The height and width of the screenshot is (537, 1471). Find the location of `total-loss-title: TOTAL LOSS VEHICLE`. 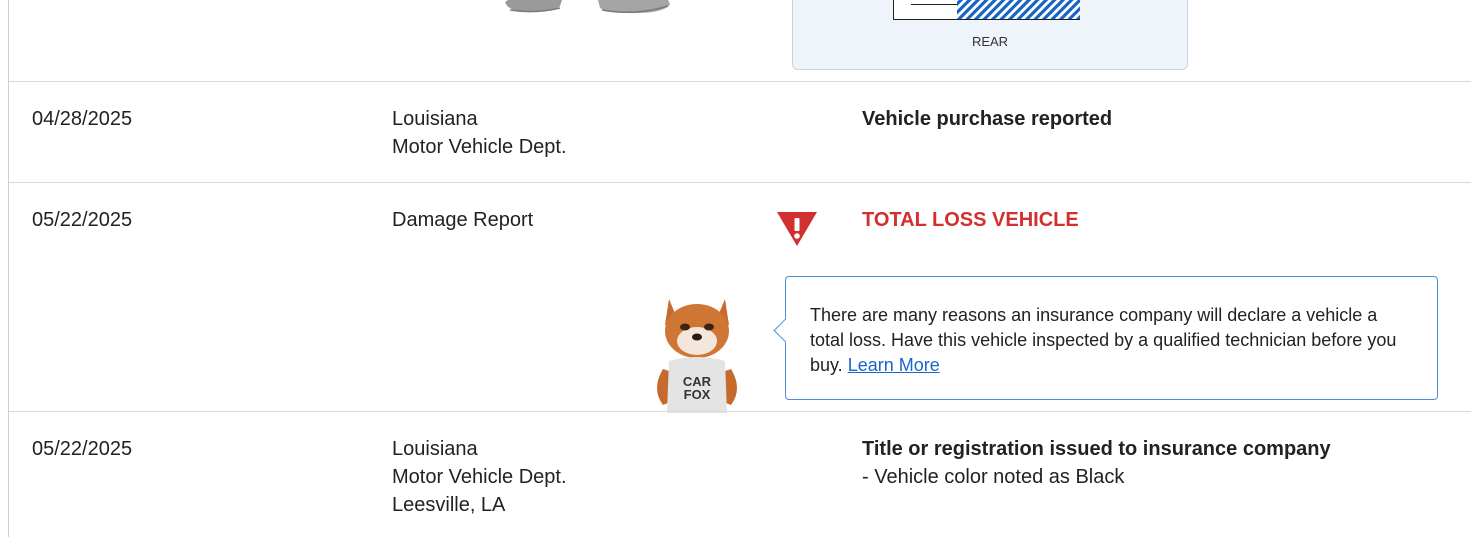

total-loss-title: TOTAL LOSS VEHICLE is located at coordinates (970, 220).